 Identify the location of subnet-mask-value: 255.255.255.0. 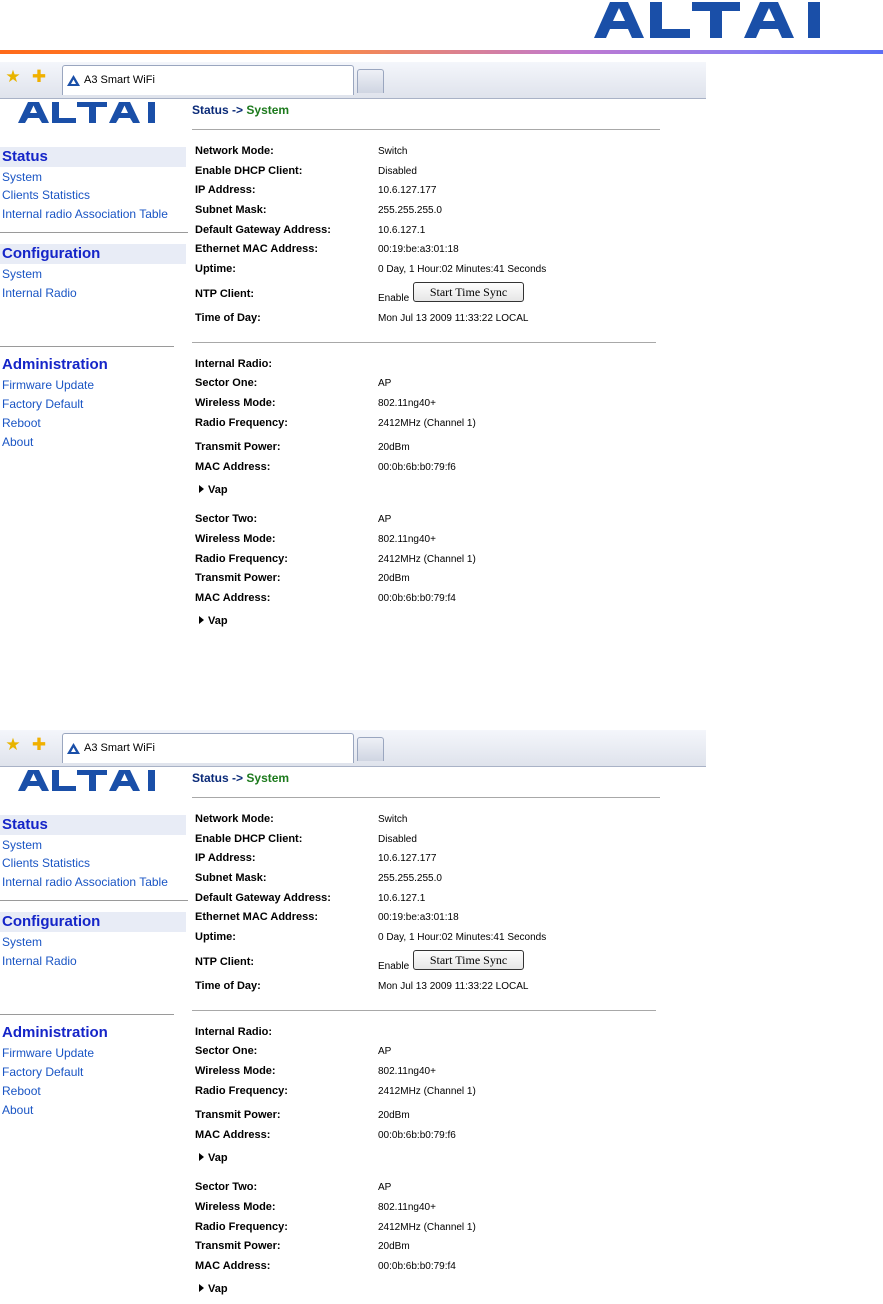
(410, 878).